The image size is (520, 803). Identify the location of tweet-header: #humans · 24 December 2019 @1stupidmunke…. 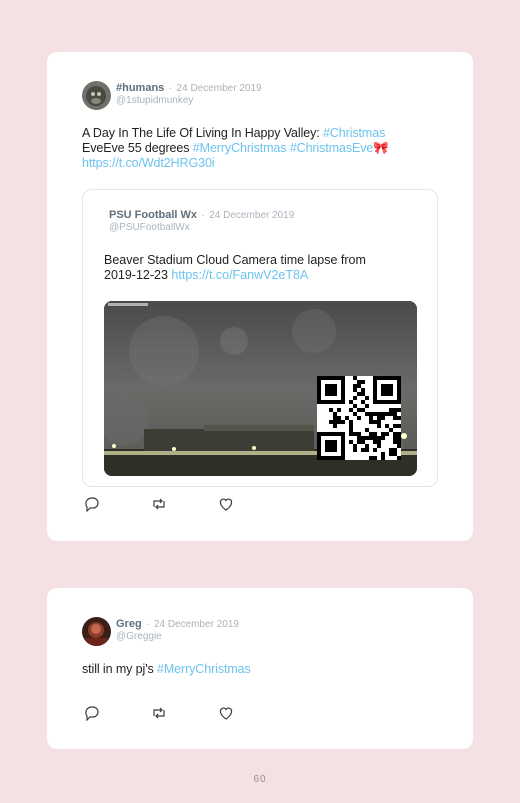
(172, 95).